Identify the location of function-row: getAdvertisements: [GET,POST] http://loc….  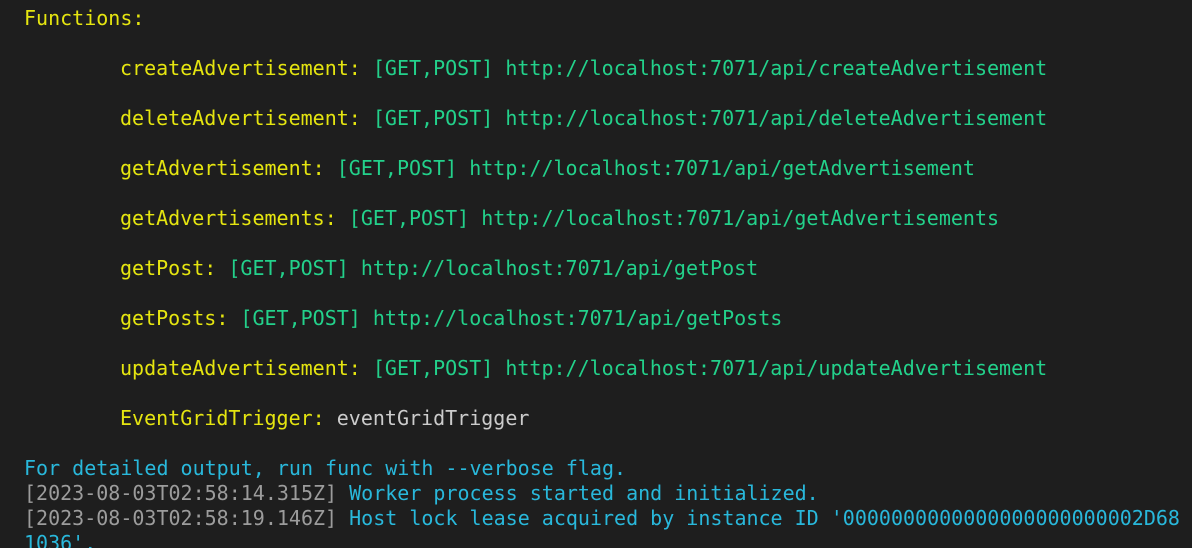
(559, 218).